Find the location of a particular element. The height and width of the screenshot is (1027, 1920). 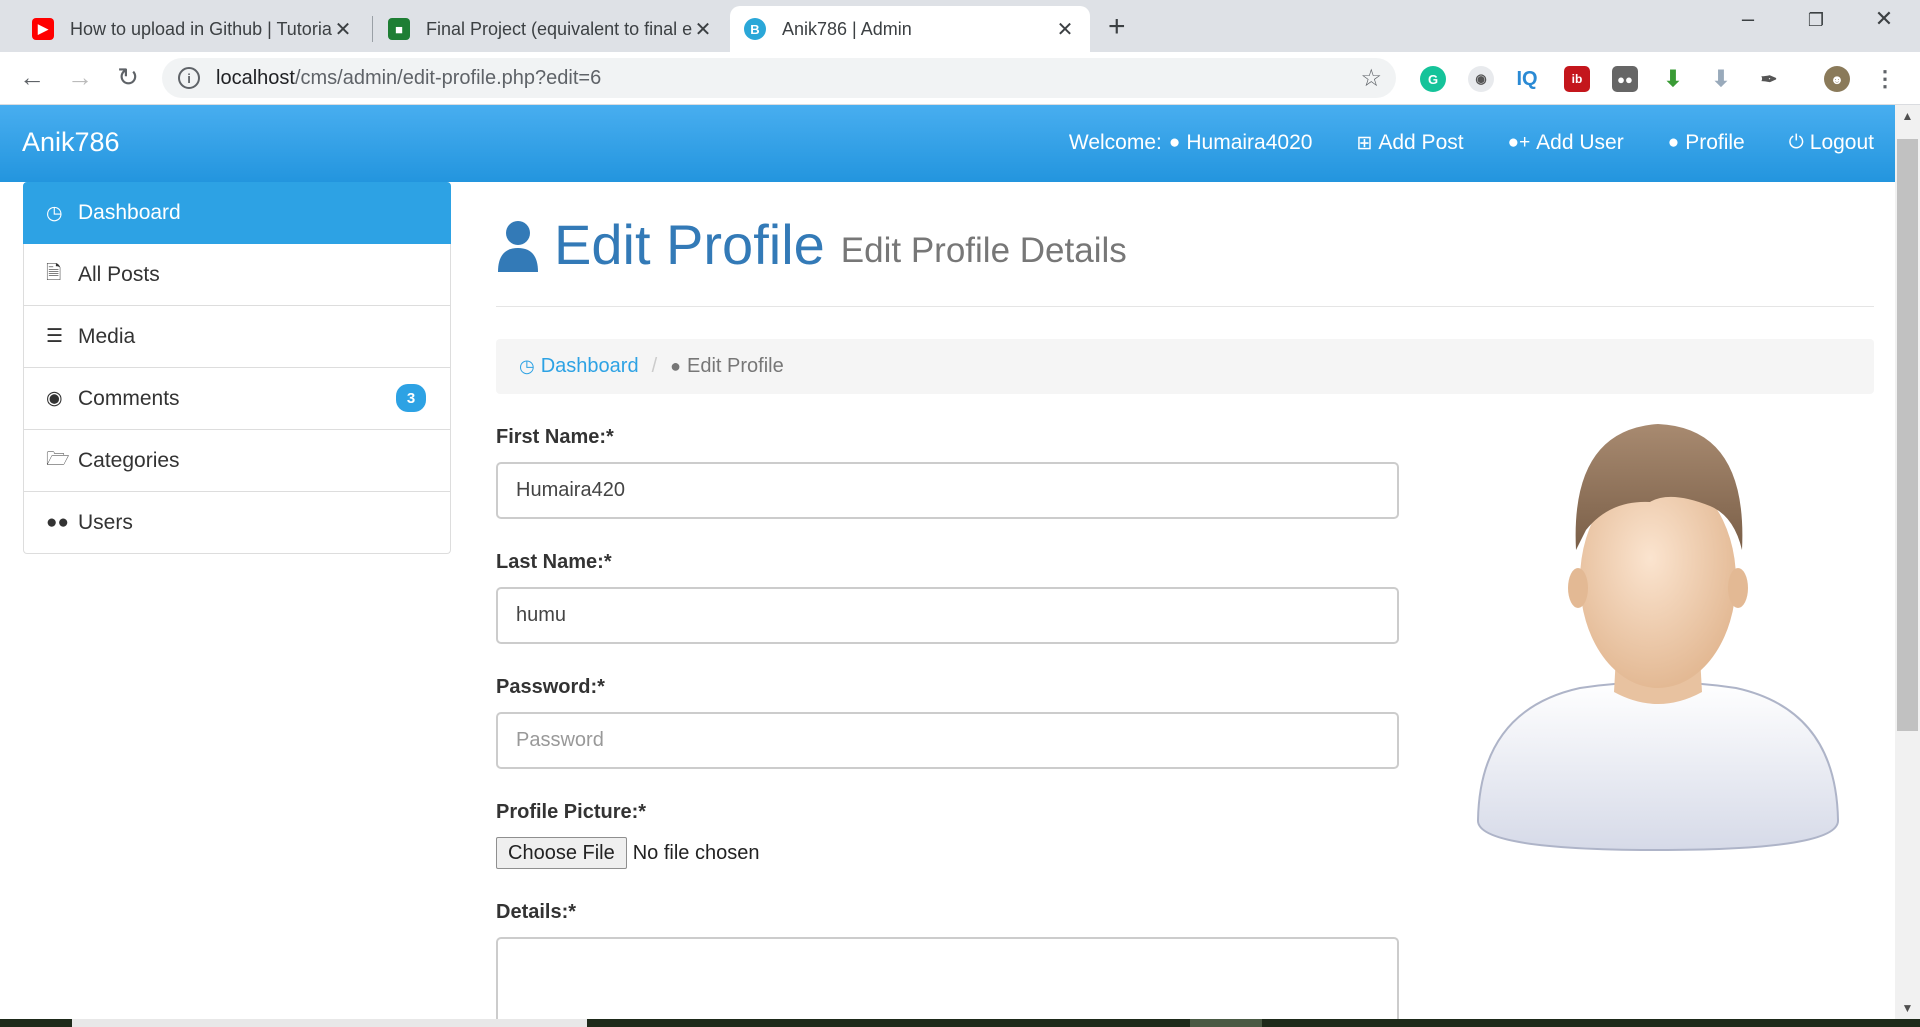

grammarly-icon: G is located at coordinates (1433, 79).